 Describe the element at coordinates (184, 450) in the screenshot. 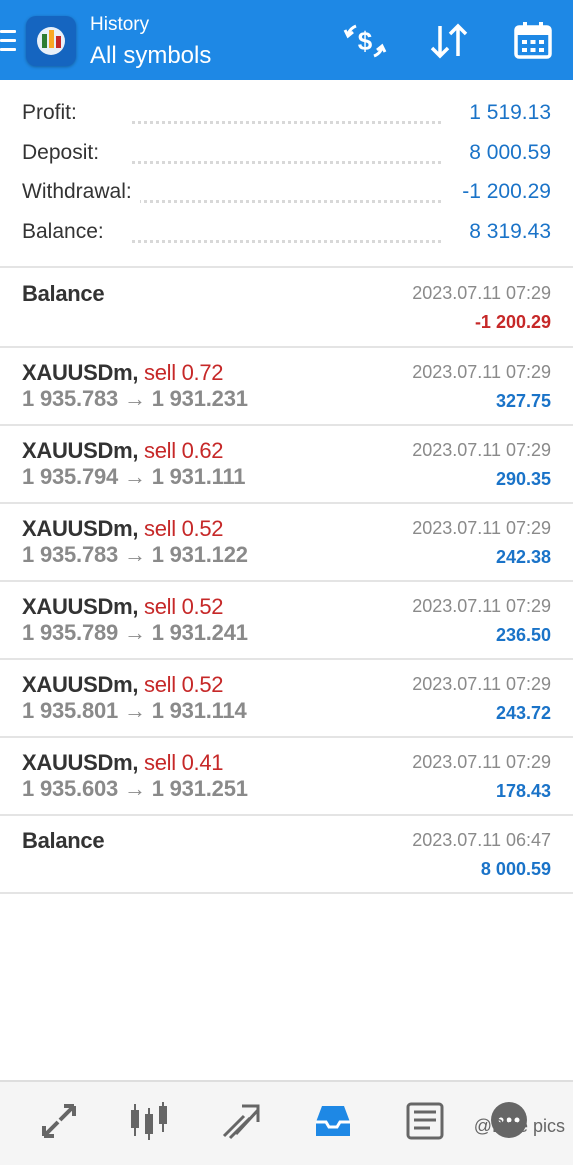

I see `deal-side: sell 0.62` at that location.